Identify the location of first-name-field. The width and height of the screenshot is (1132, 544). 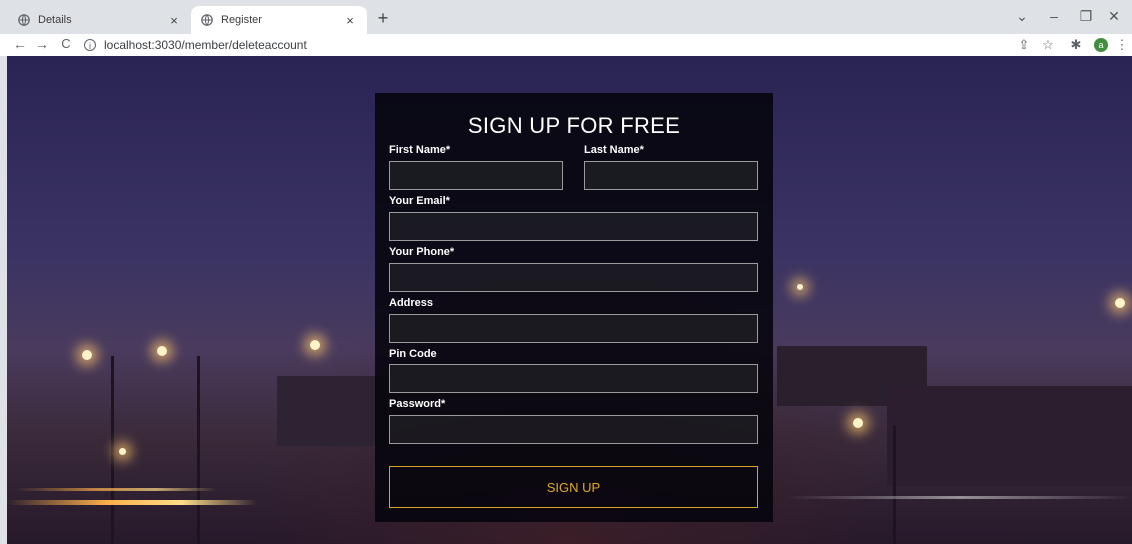
(476, 175).